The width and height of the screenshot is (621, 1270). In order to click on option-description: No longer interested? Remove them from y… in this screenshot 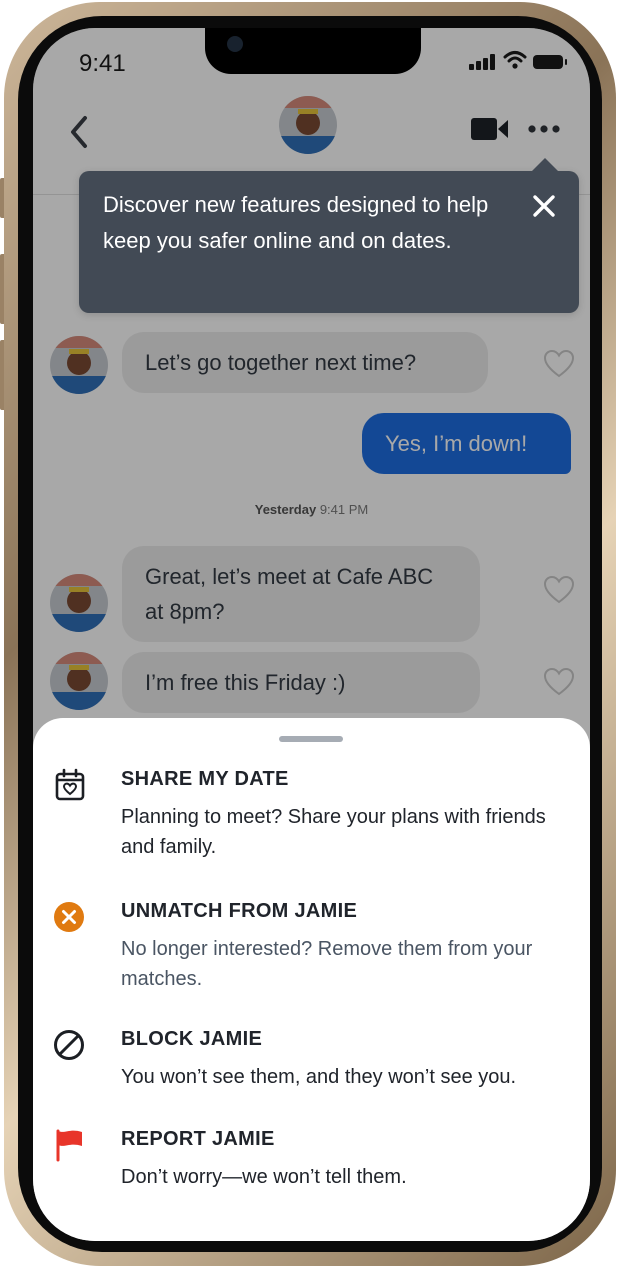, I will do `click(327, 964)`.